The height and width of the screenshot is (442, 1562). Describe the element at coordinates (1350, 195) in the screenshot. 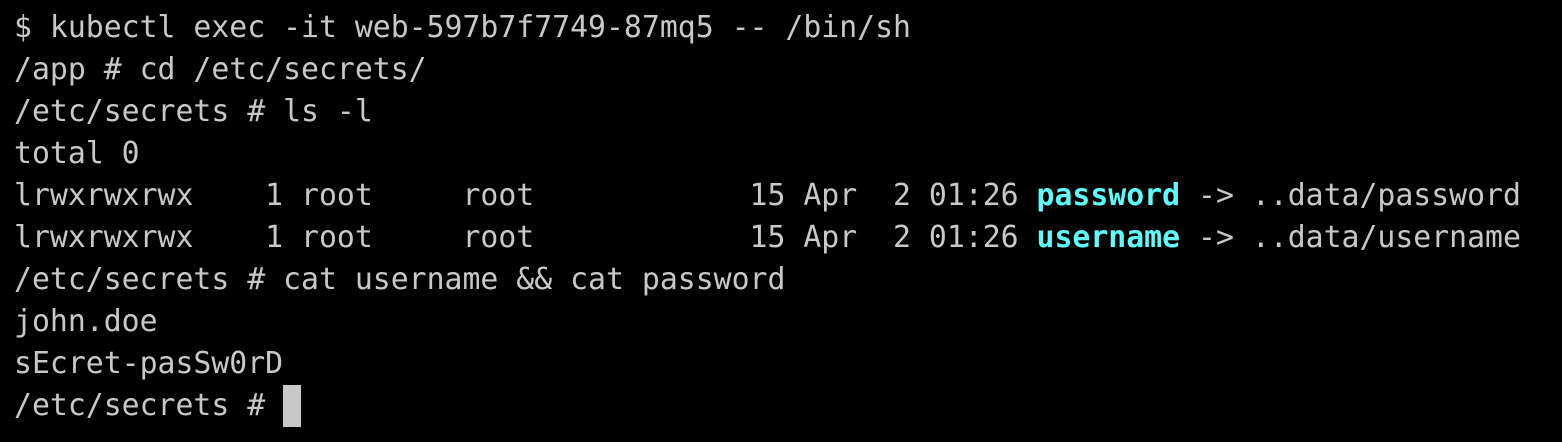

I see `symlink-target: -> ..data/password` at that location.